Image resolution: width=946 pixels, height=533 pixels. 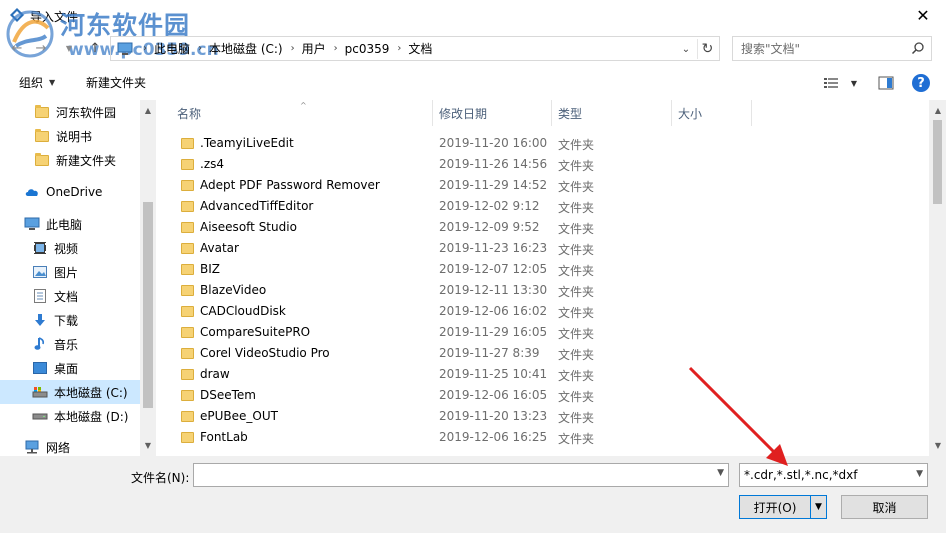 What do you see at coordinates (475, 437) in the screenshot?
I see `list-item: FontLab 2019-12-06 16:25 文件夹` at bounding box center [475, 437].